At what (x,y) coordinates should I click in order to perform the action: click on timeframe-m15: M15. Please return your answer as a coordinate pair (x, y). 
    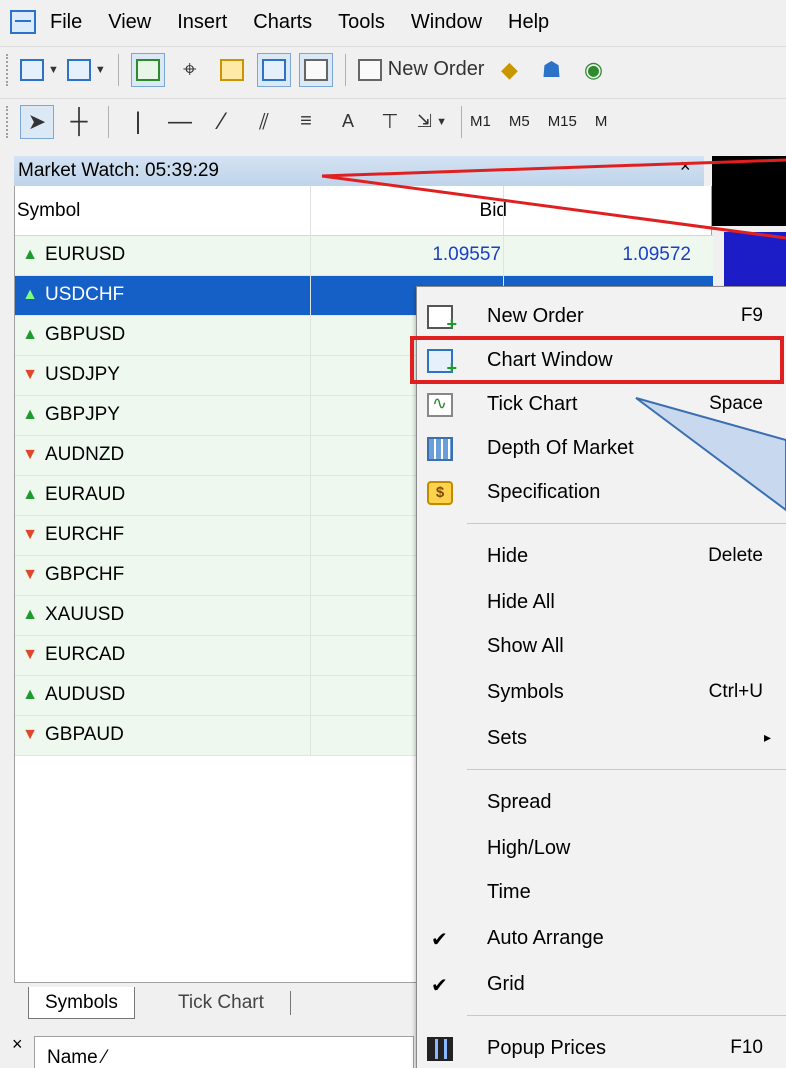
    Looking at the image, I should click on (562, 121).